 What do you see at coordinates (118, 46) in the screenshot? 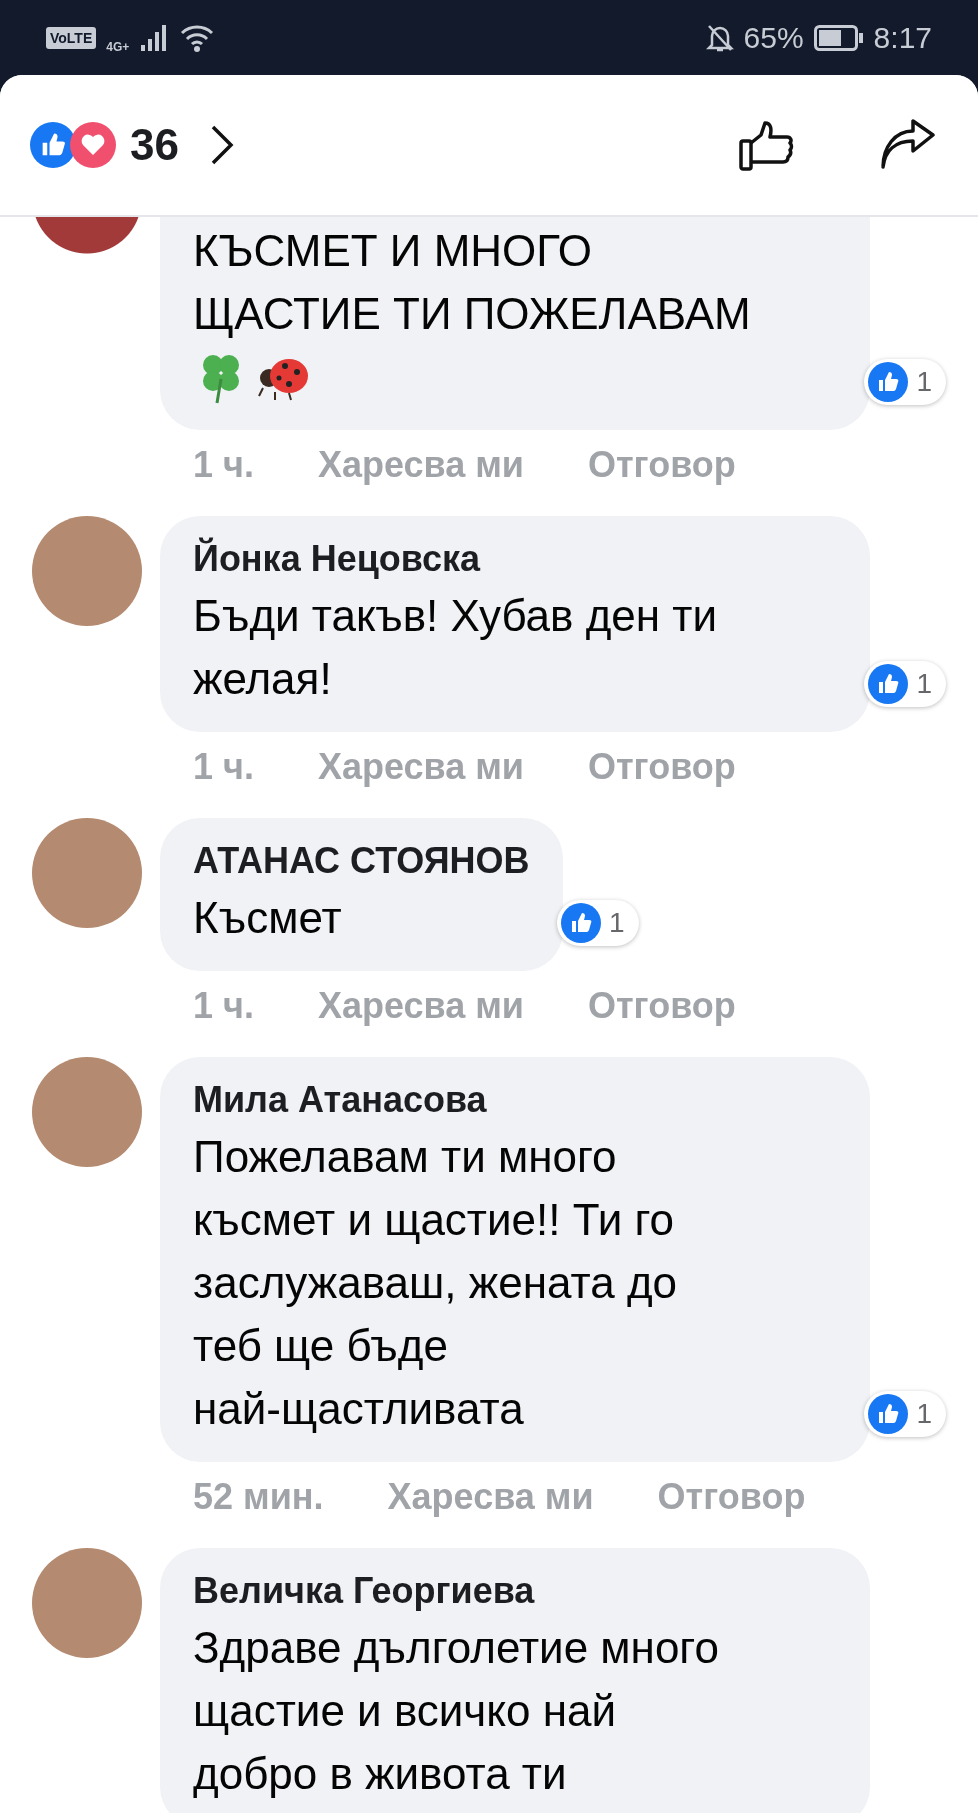
I see `network-type: 4G+` at bounding box center [118, 46].